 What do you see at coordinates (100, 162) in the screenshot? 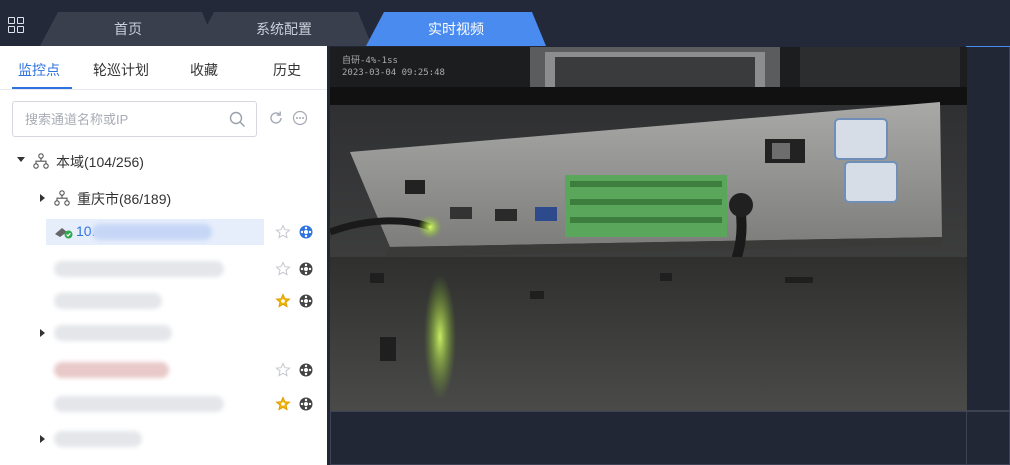
I see `tree-node-label: 本域(104/256)` at bounding box center [100, 162].